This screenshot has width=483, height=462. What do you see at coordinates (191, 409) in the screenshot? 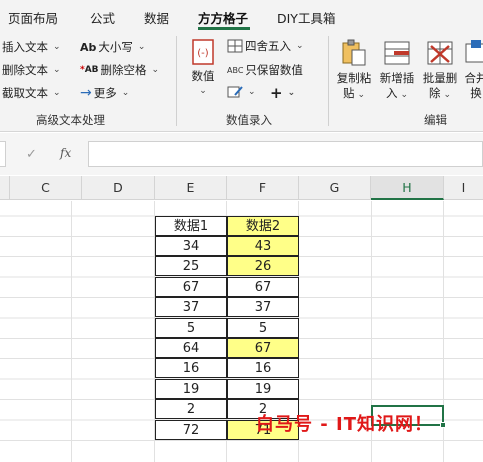
I see `table-cell-data1: 2` at bounding box center [191, 409].